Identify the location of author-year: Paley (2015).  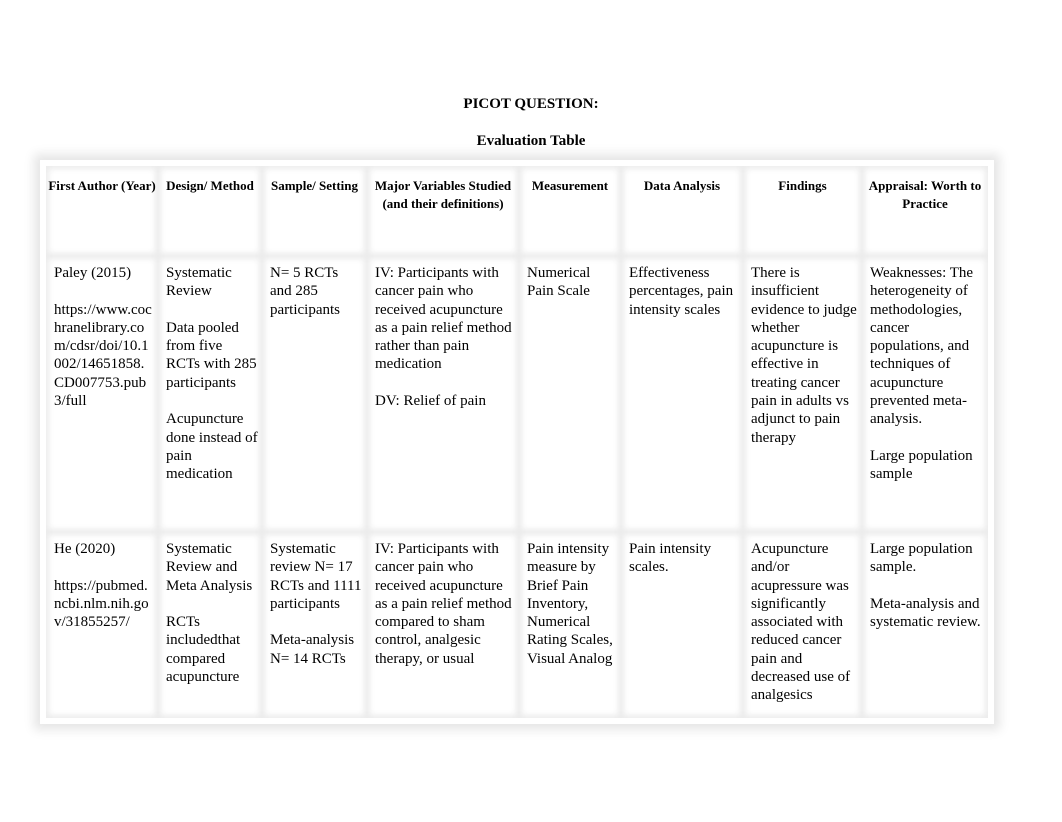
(93, 273).